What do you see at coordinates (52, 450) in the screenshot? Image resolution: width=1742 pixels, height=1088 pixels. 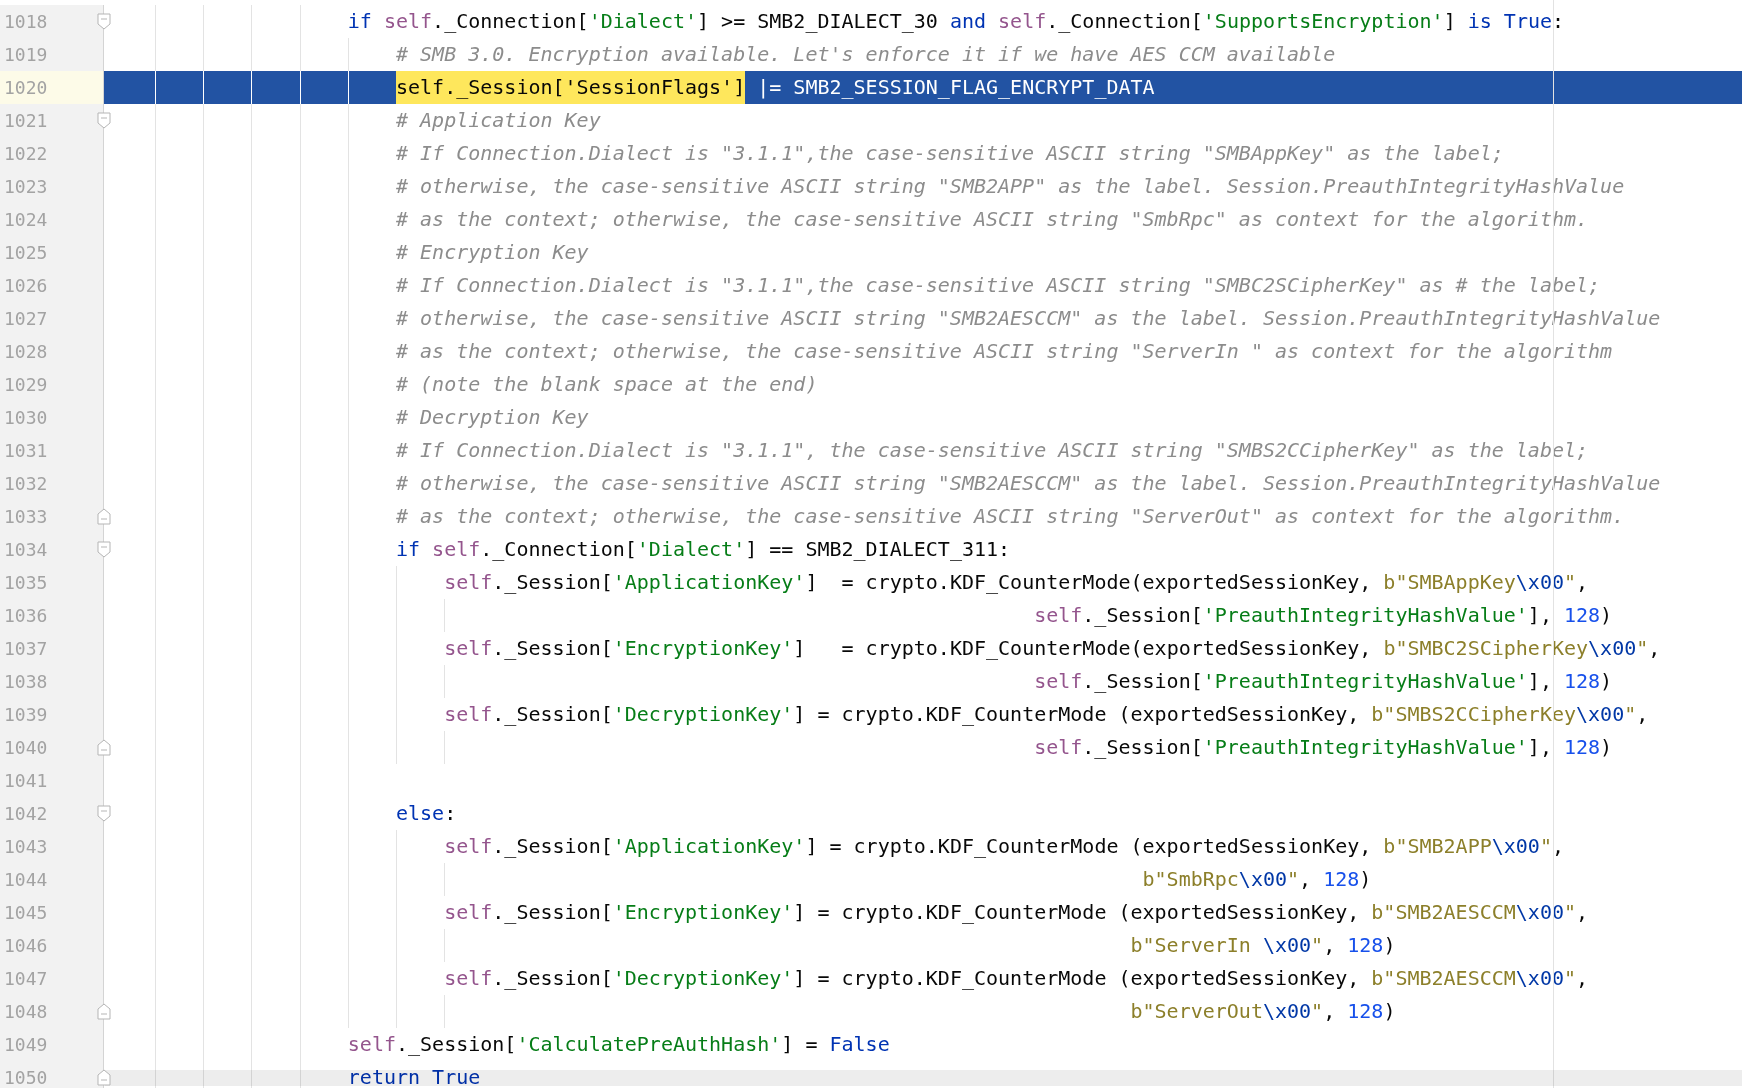 I see `line-number: 1031` at bounding box center [52, 450].